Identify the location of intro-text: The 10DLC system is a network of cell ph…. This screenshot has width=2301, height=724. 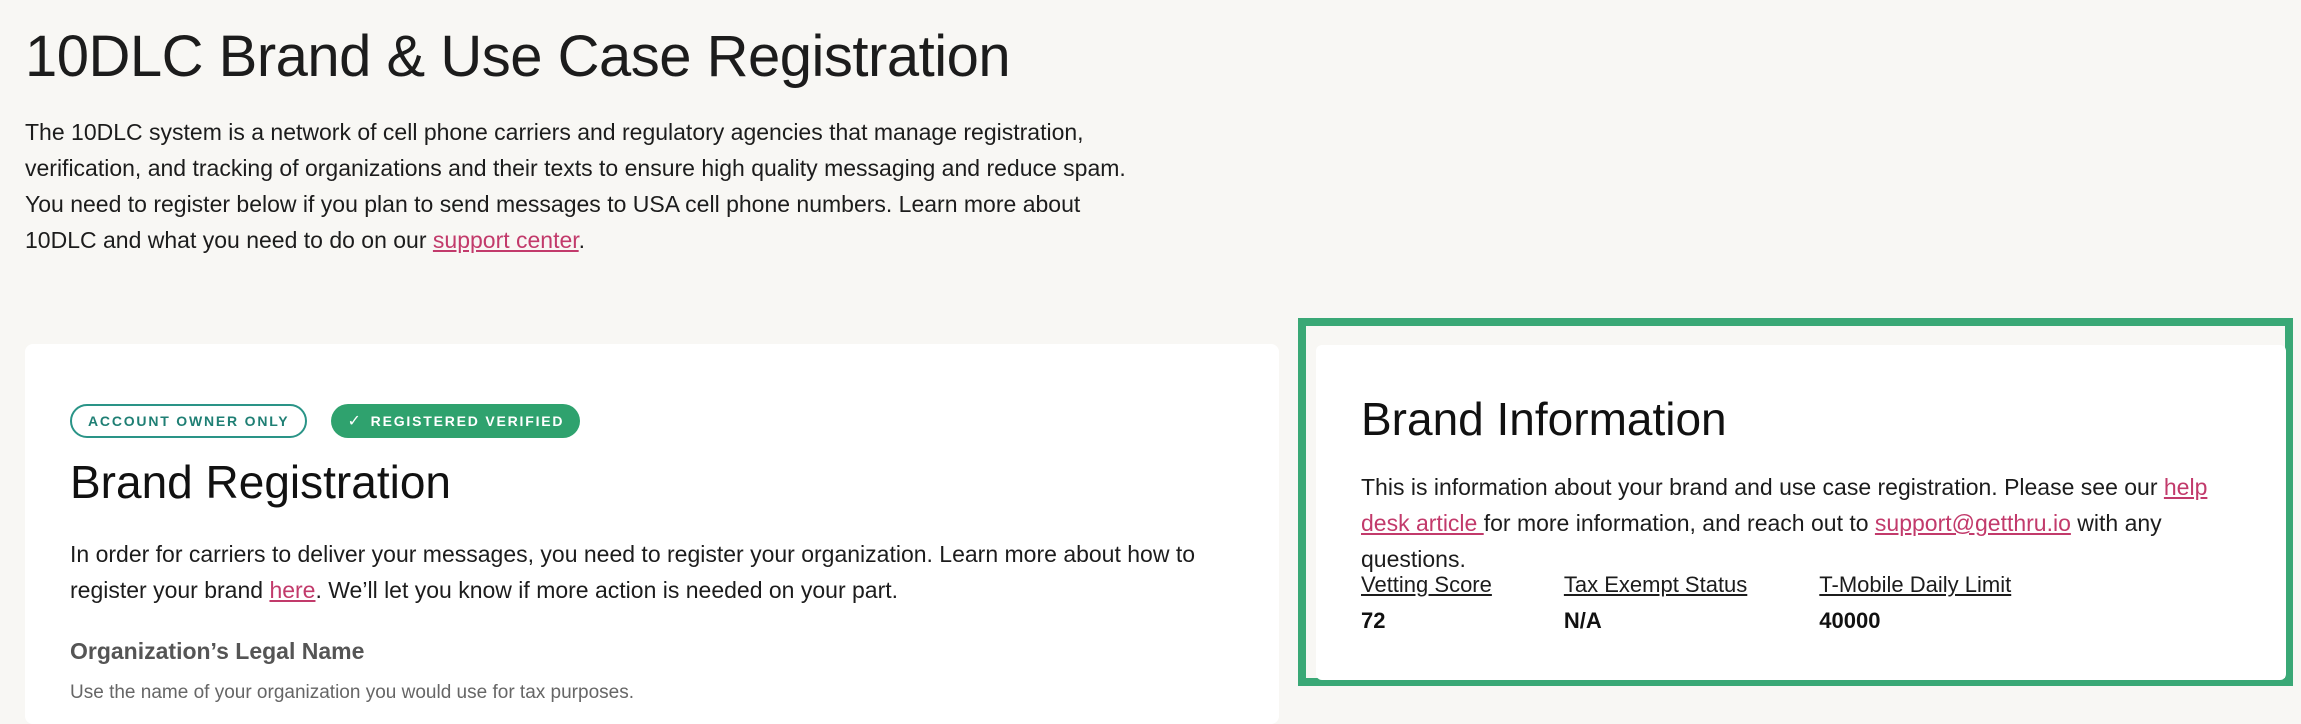
(590, 186).